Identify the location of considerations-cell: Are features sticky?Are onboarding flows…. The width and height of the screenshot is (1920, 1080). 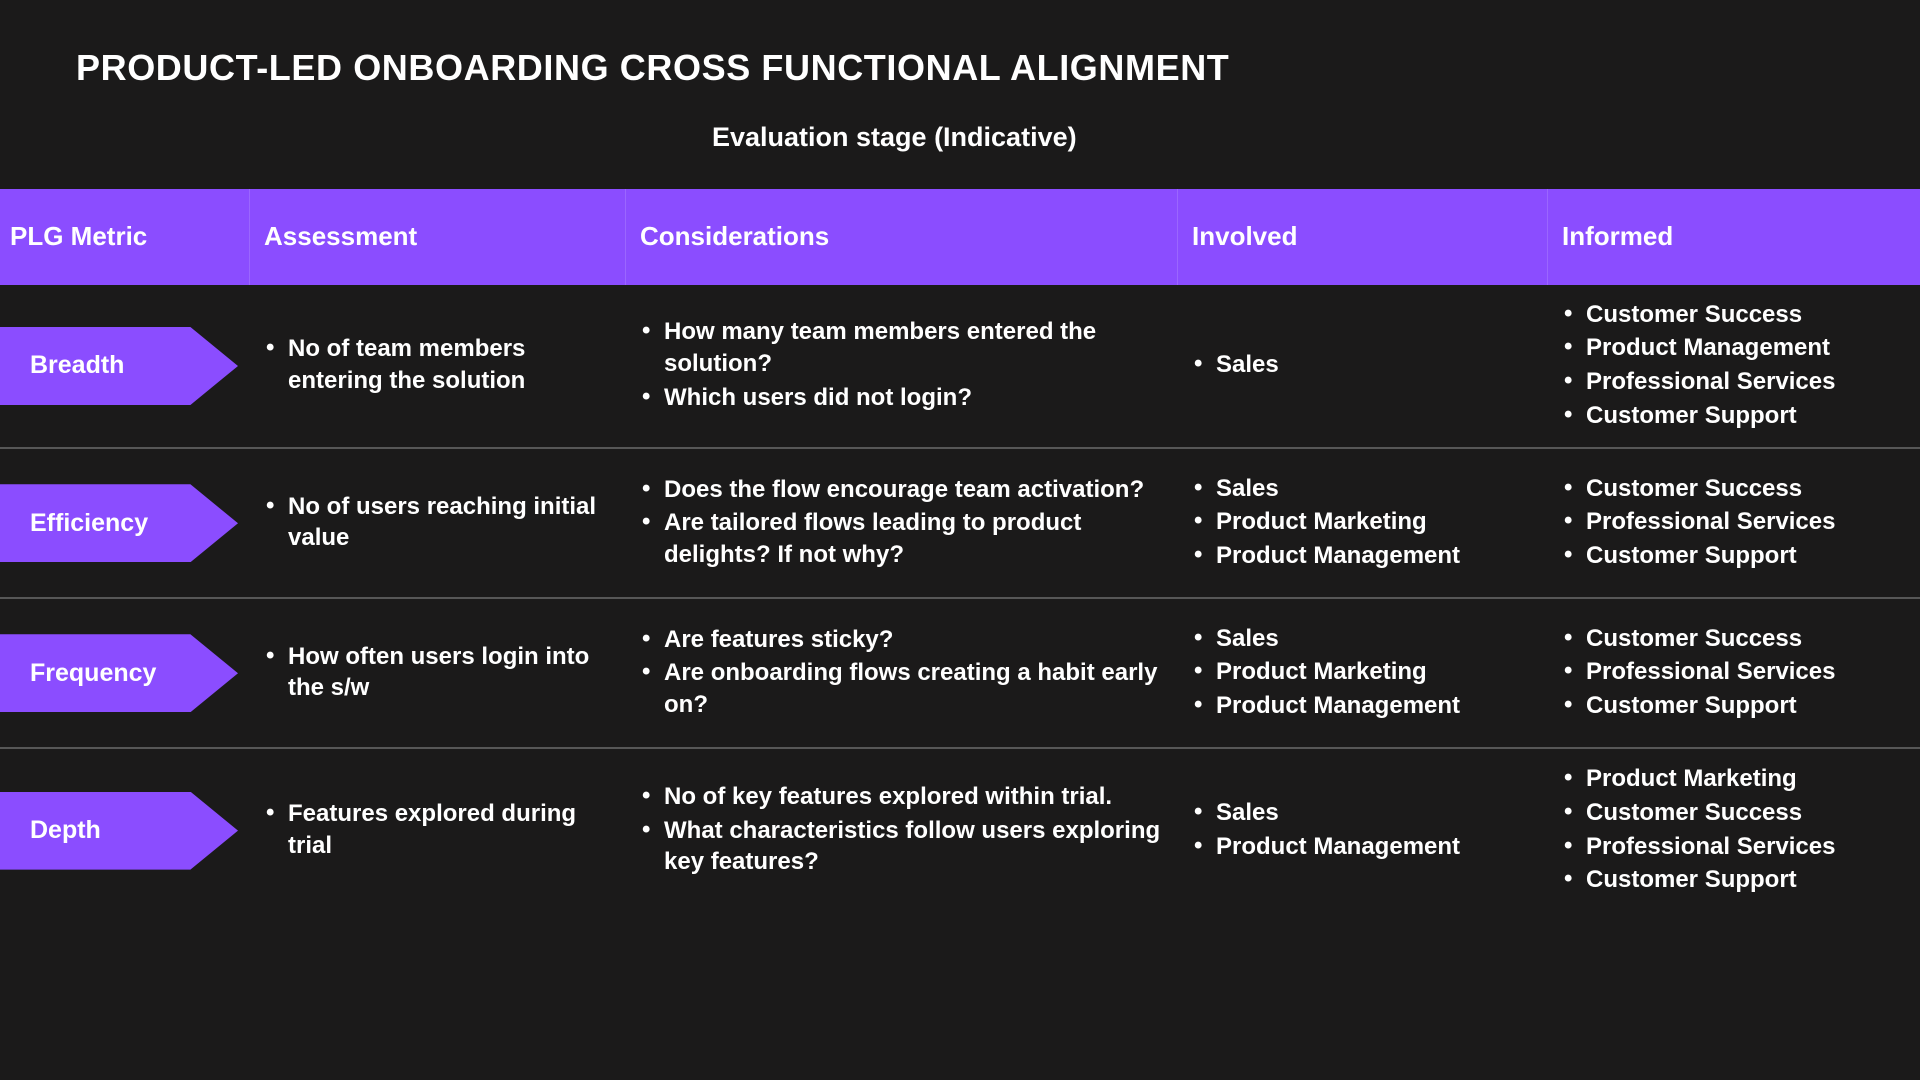
(902, 673).